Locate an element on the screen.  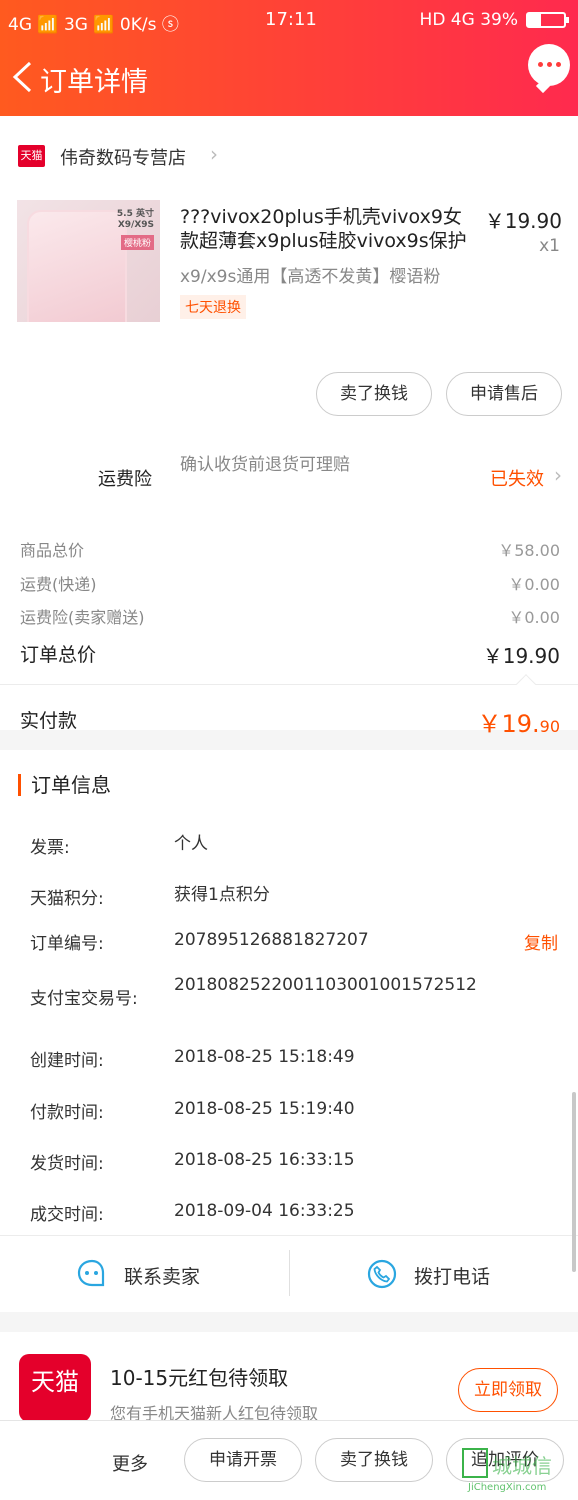
tmall-app-icon: 天猫 is located at coordinates (55, 1388).